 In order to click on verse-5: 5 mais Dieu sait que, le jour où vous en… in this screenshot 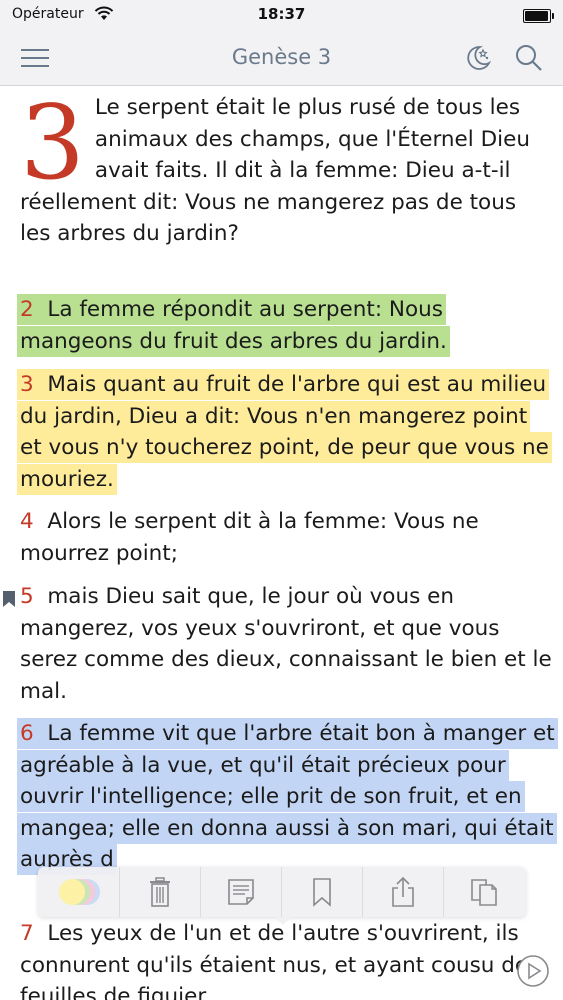, I will do `click(287, 644)`.